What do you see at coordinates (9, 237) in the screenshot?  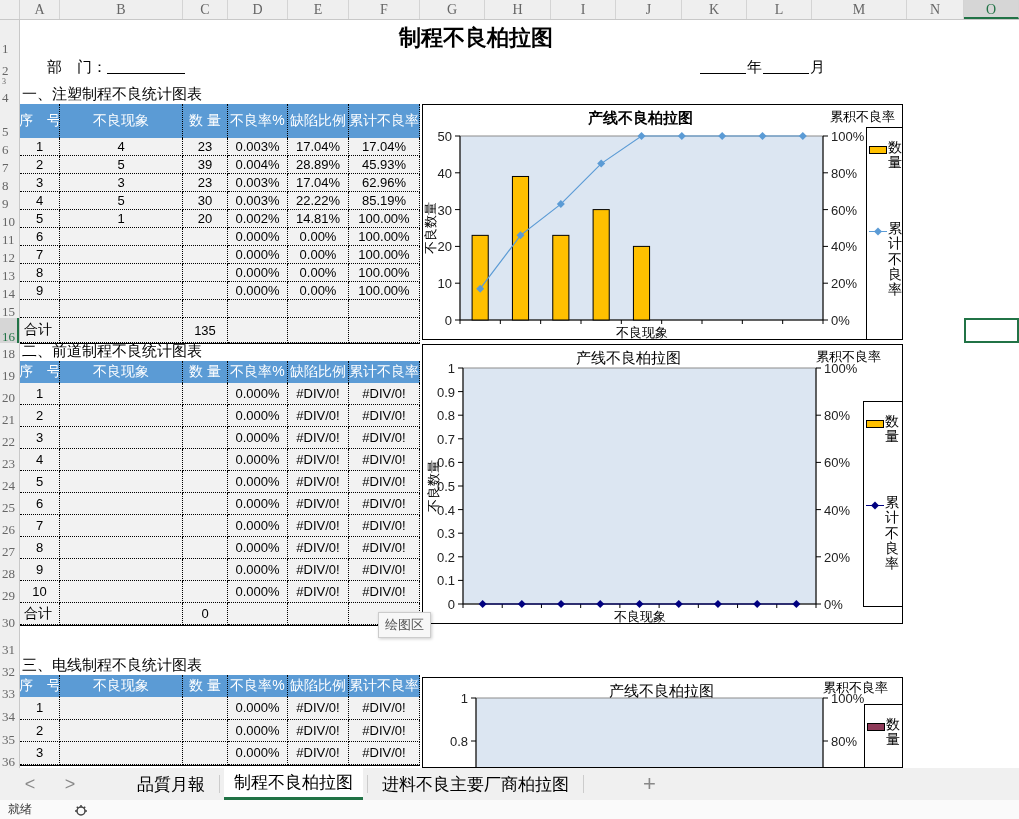 I see `row-header: 11` at bounding box center [9, 237].